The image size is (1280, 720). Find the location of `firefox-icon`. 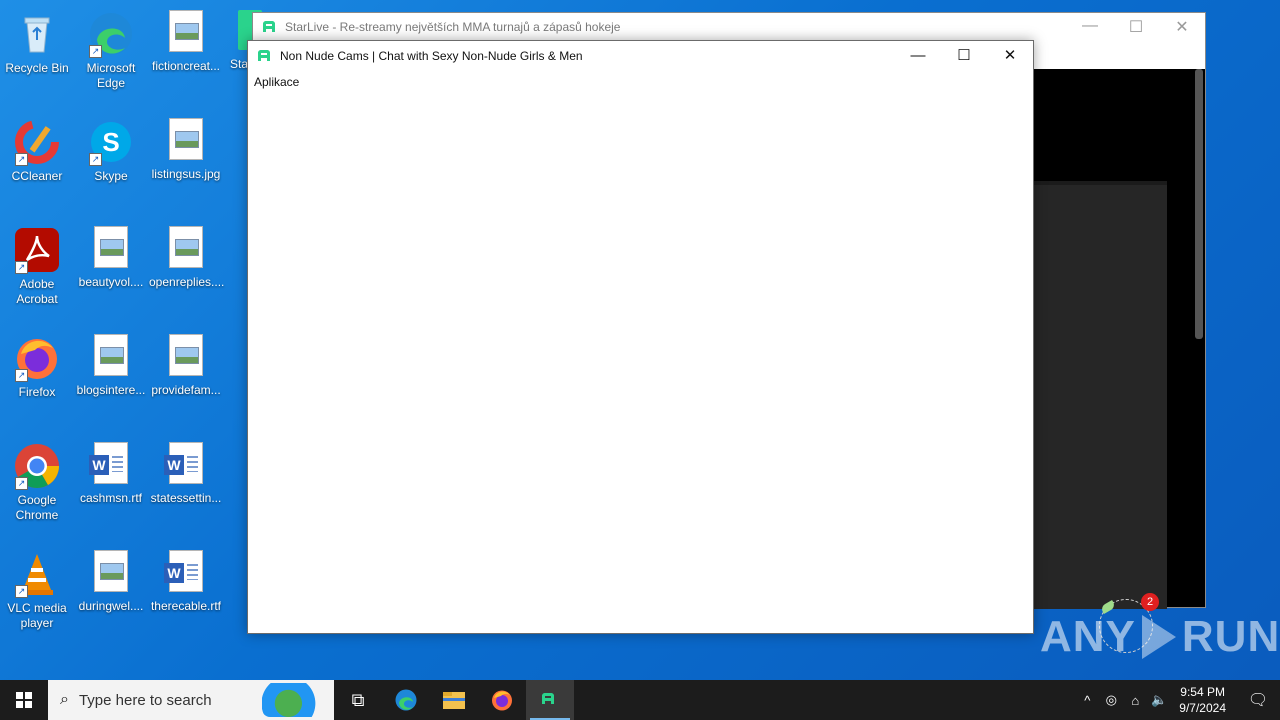

firefox-icon is located at coordinates (502, 700).